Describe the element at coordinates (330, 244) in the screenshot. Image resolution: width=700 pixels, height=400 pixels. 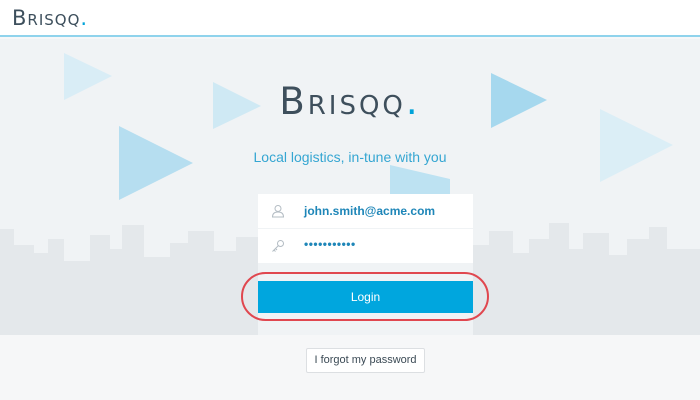
I see `password-value: •••••••••••` at that location.